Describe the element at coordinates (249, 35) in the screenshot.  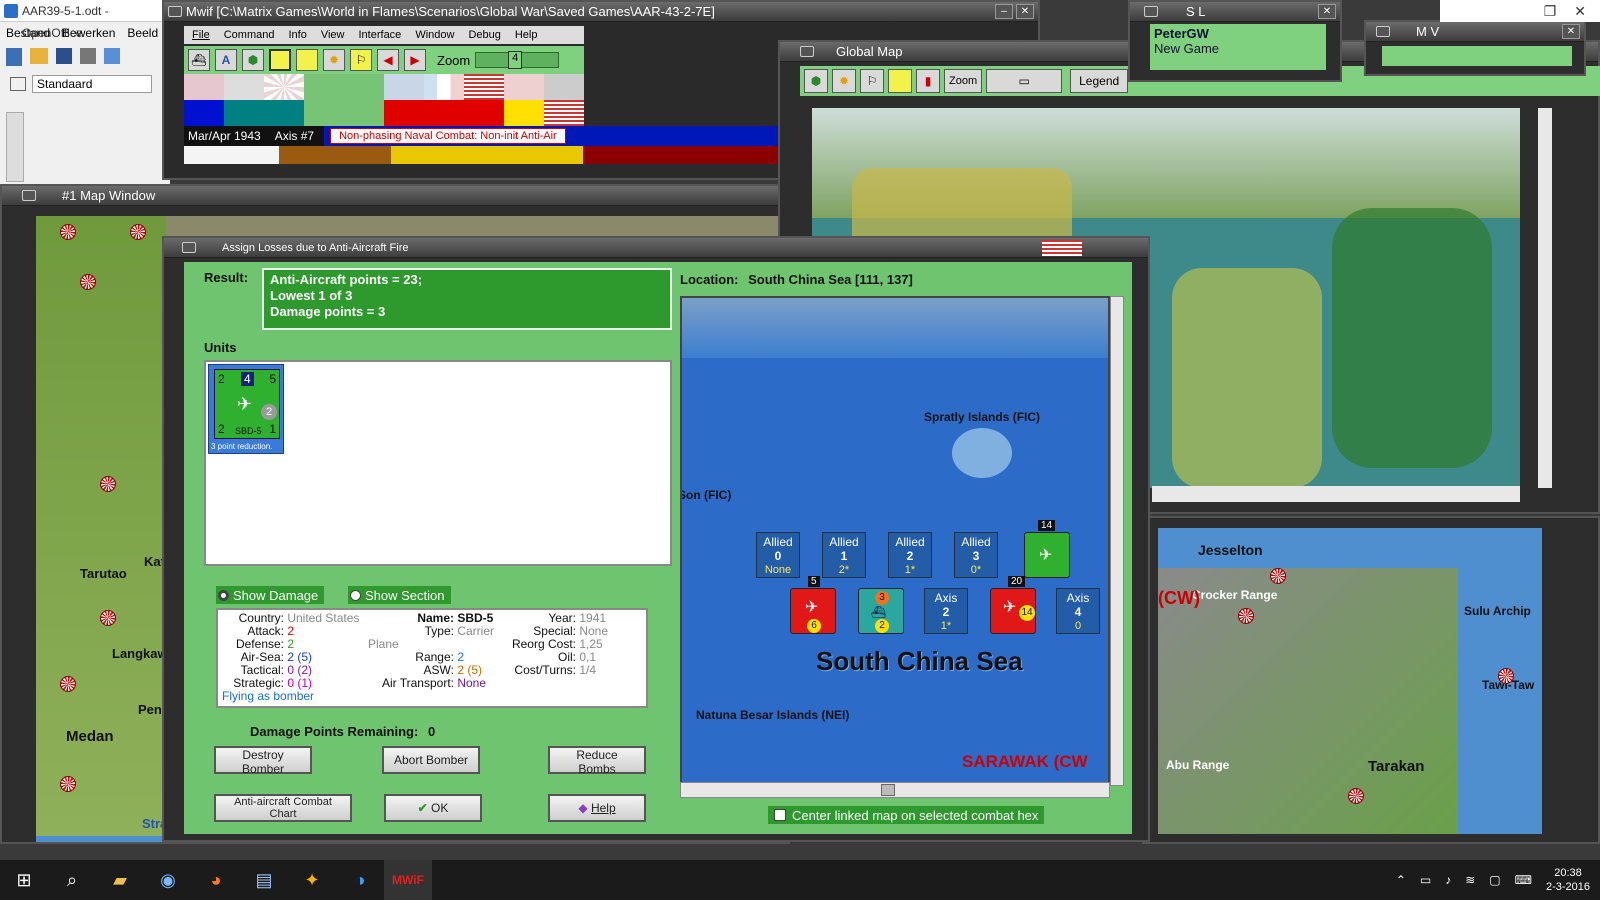
I see `menu-command: Command` at that location.